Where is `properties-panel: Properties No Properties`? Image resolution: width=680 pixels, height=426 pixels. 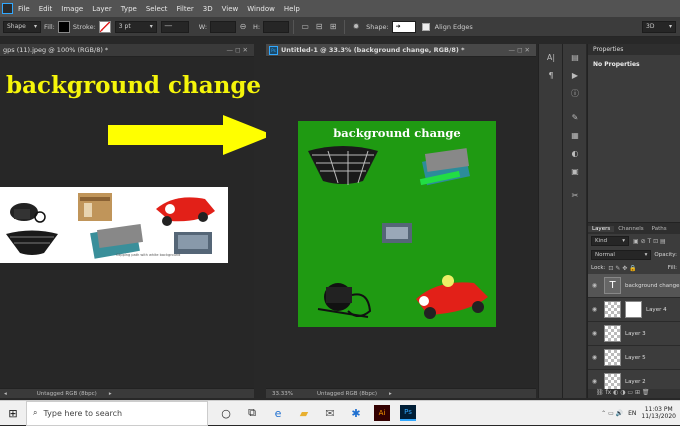 properties-panel: Properties No Properties is located at coordinates (633, 133).